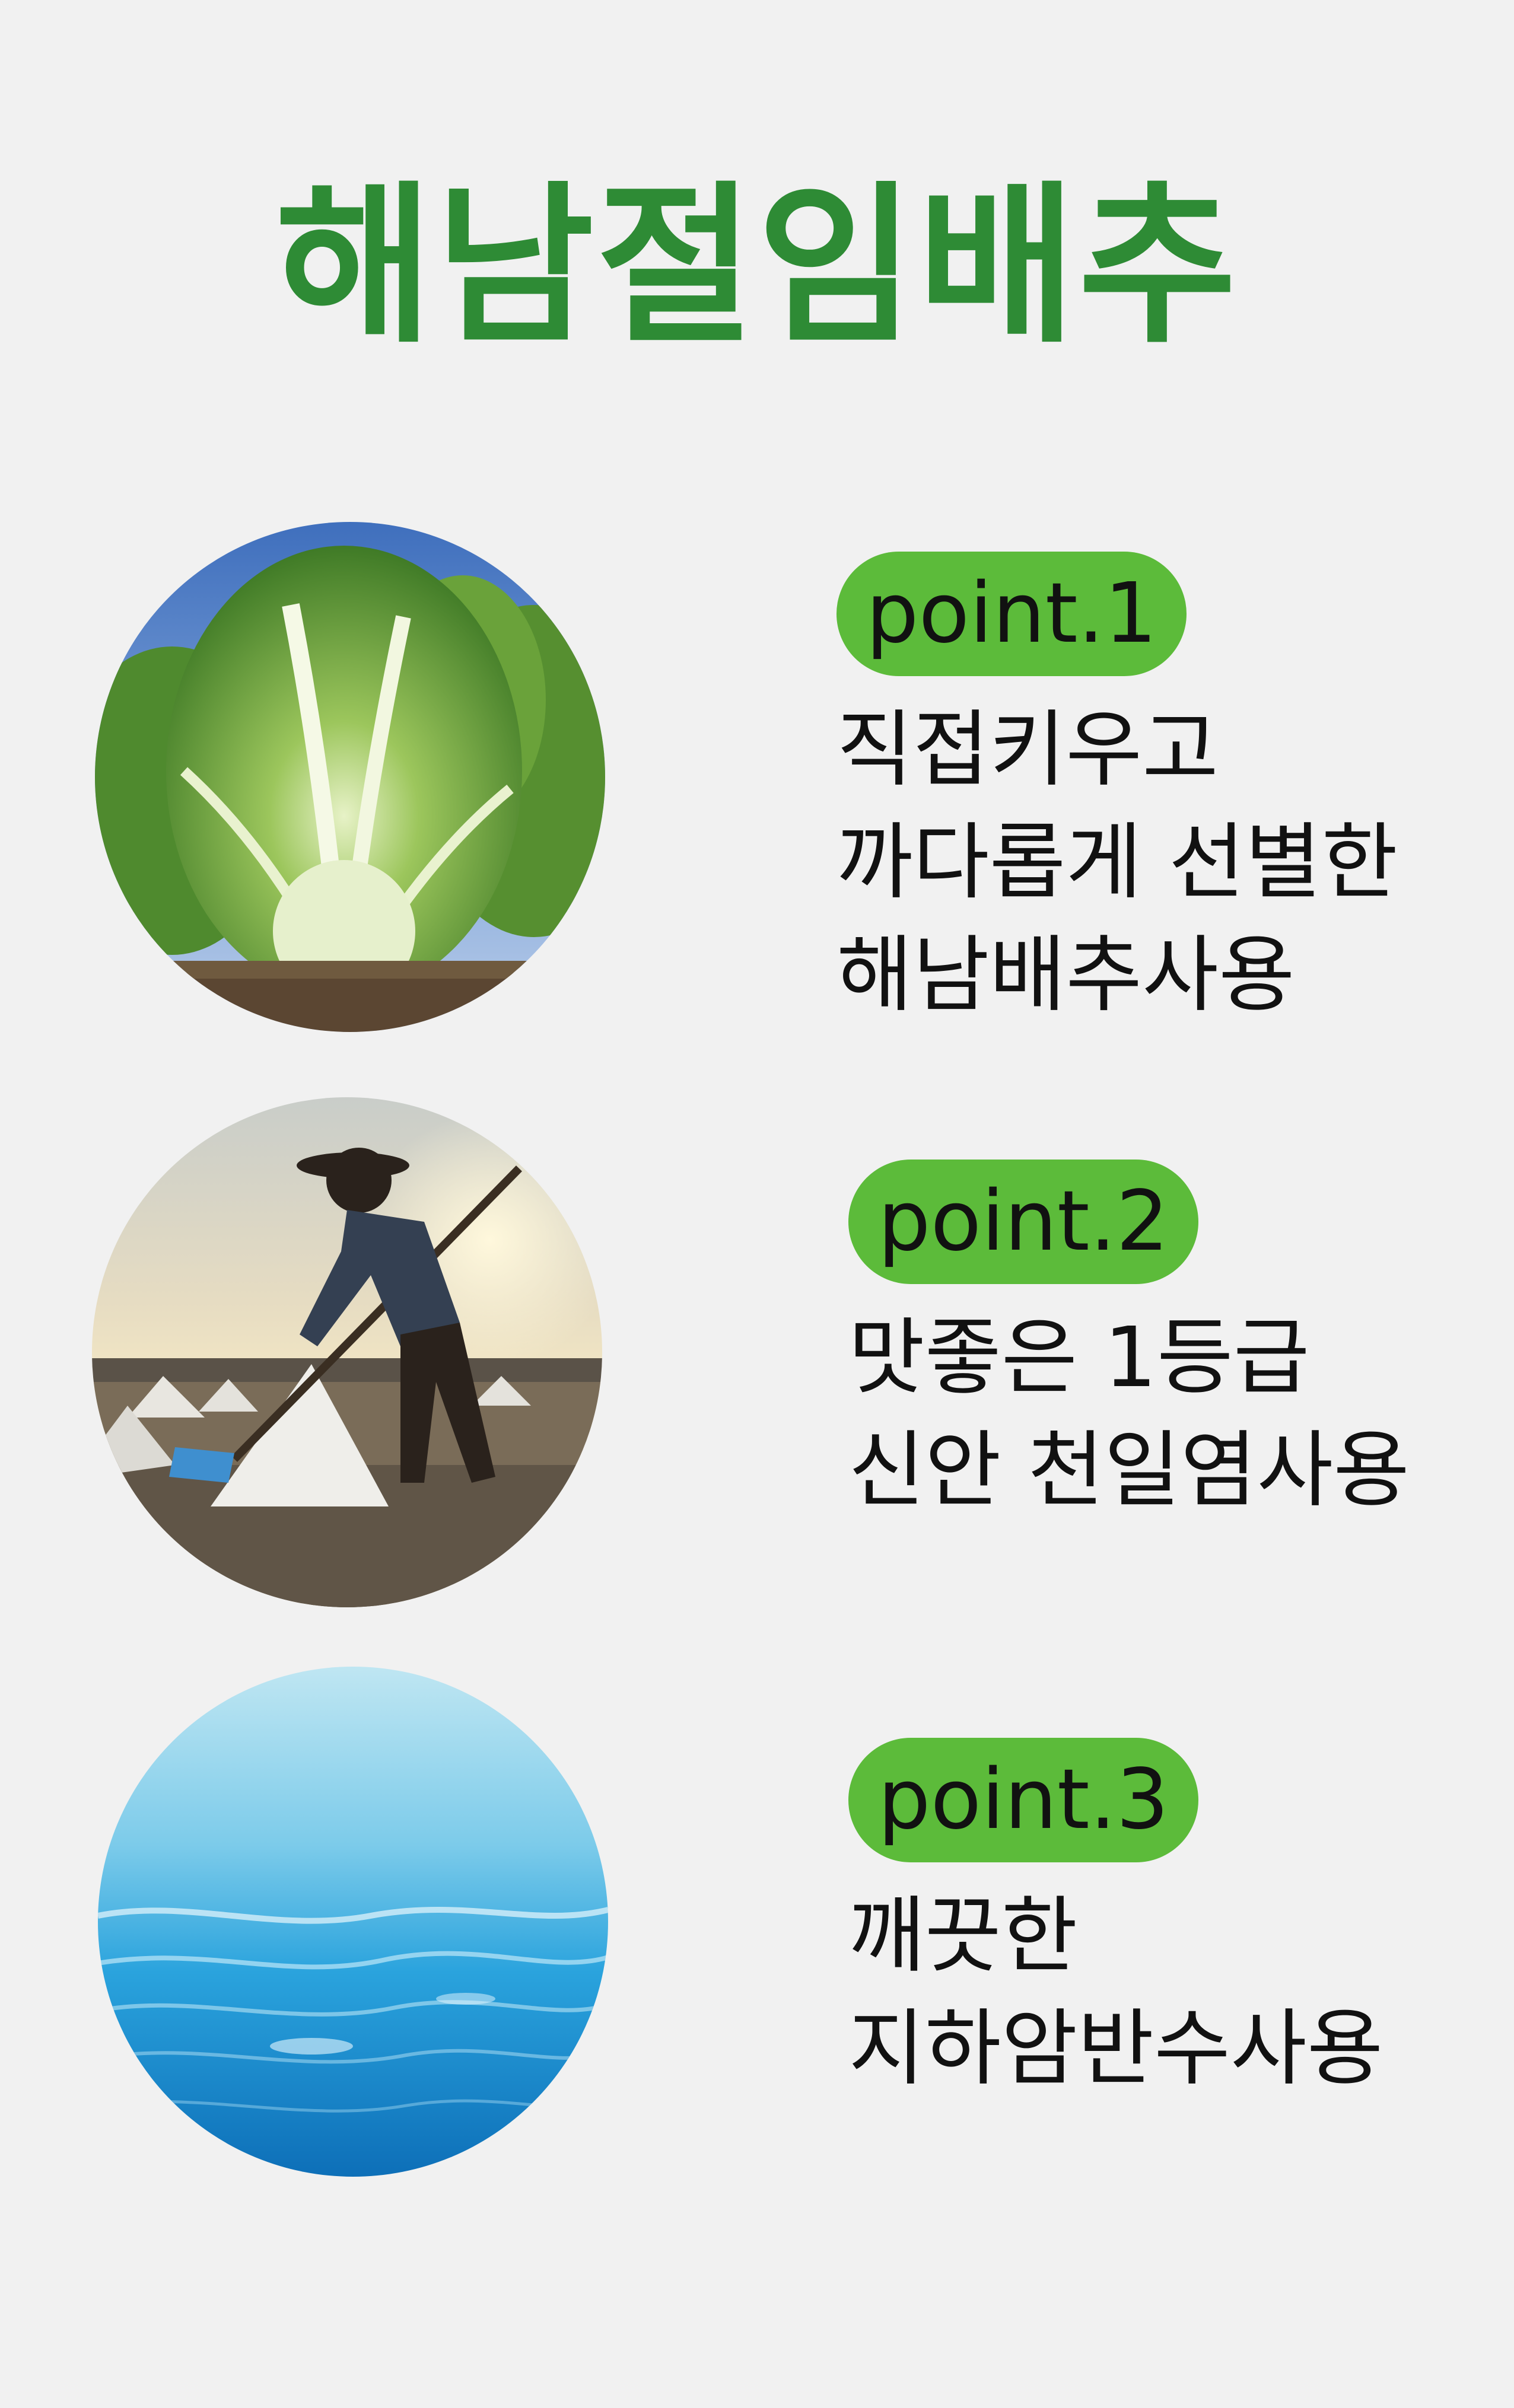 This screenshot has height=2408, width=1514. What do you see at coordinates (963, 1937) in the screenshot?
I see `point-3-line-1: 깨끗한` at bounding box center [963, 1937].